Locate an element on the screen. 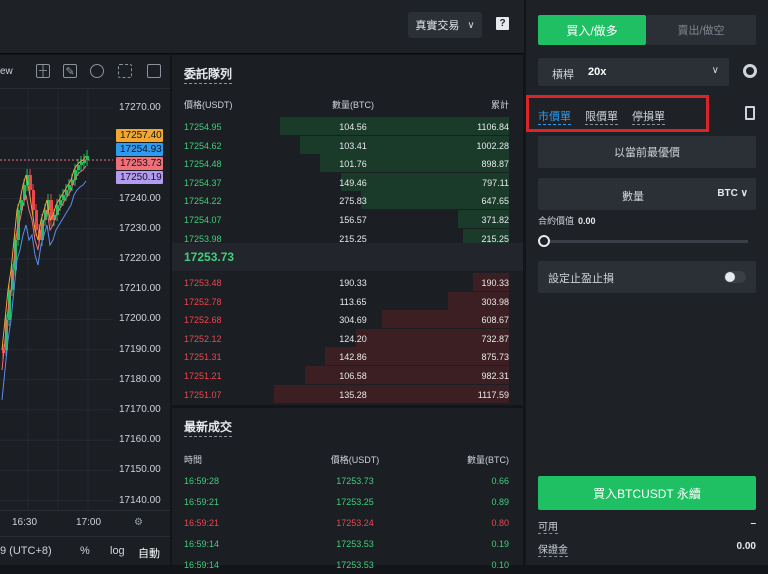  order-qty: 149.46 is located at coordinates (353, 182).